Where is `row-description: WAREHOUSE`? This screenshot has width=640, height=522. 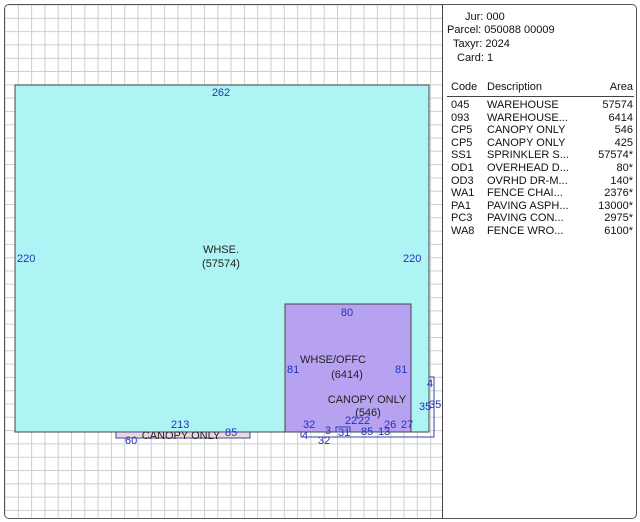
row-description: WAREHOUSE is located at coordinates (523, 105).